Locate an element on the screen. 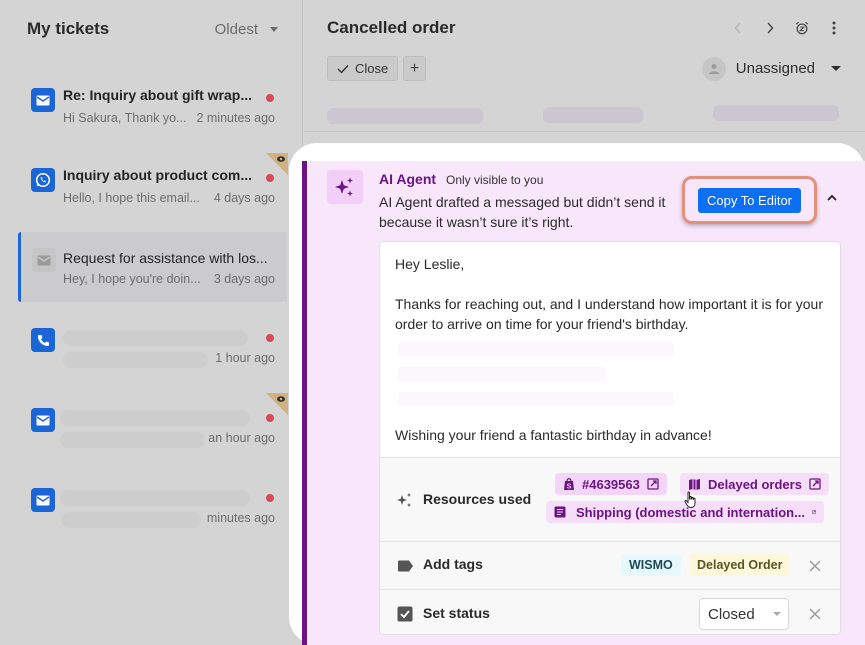 The image size is (865, 645). ticket-meta: 1 hour ago is located at coordinates (169, 358).